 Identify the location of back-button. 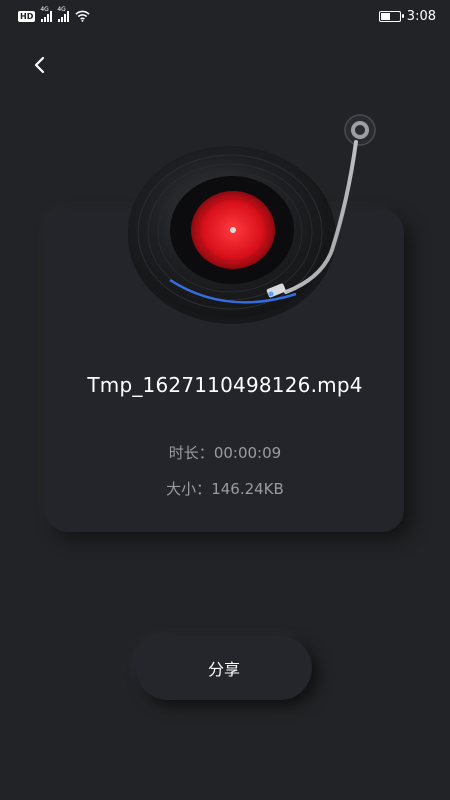
(39, 65).